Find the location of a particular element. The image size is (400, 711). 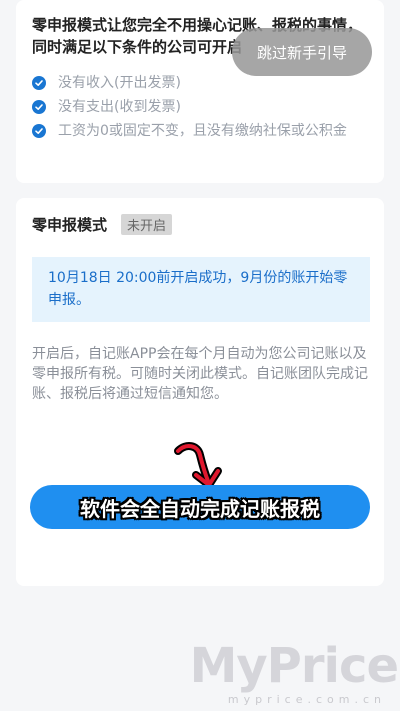

enable-mode-button: 软件会全自动完成记账报税 is located at coordinates (200, 507).